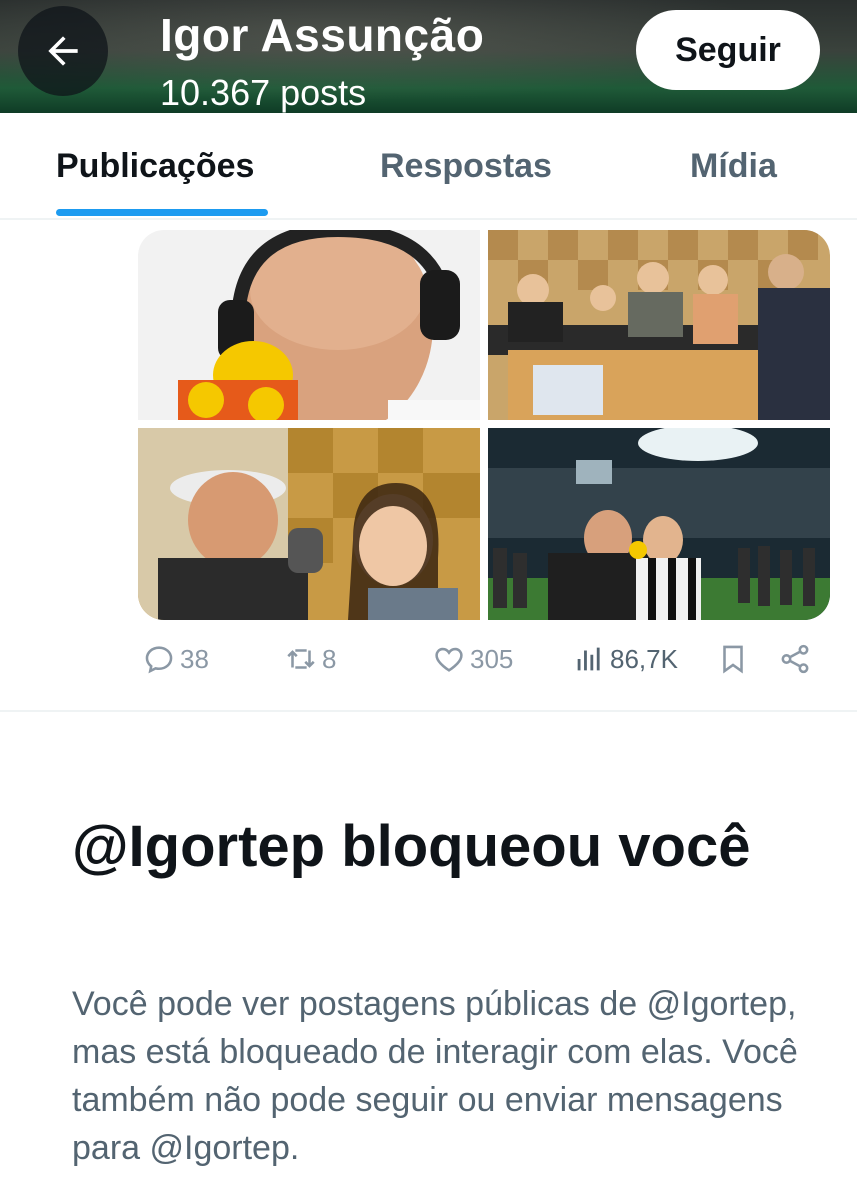 This screenshot has height=1200, width=857. I want to click on bookmark-button, so click(733, 659).